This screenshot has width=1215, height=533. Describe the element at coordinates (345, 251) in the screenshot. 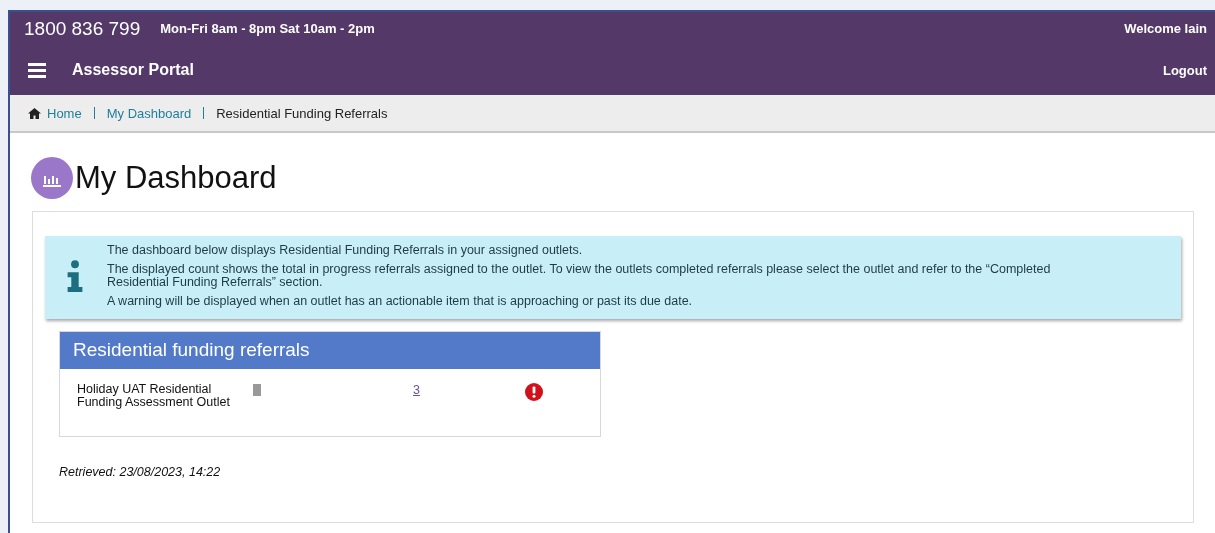

I see `info-text: The dashboard below displays Residential Funding Referrals in your assigned outlets.` at that location.